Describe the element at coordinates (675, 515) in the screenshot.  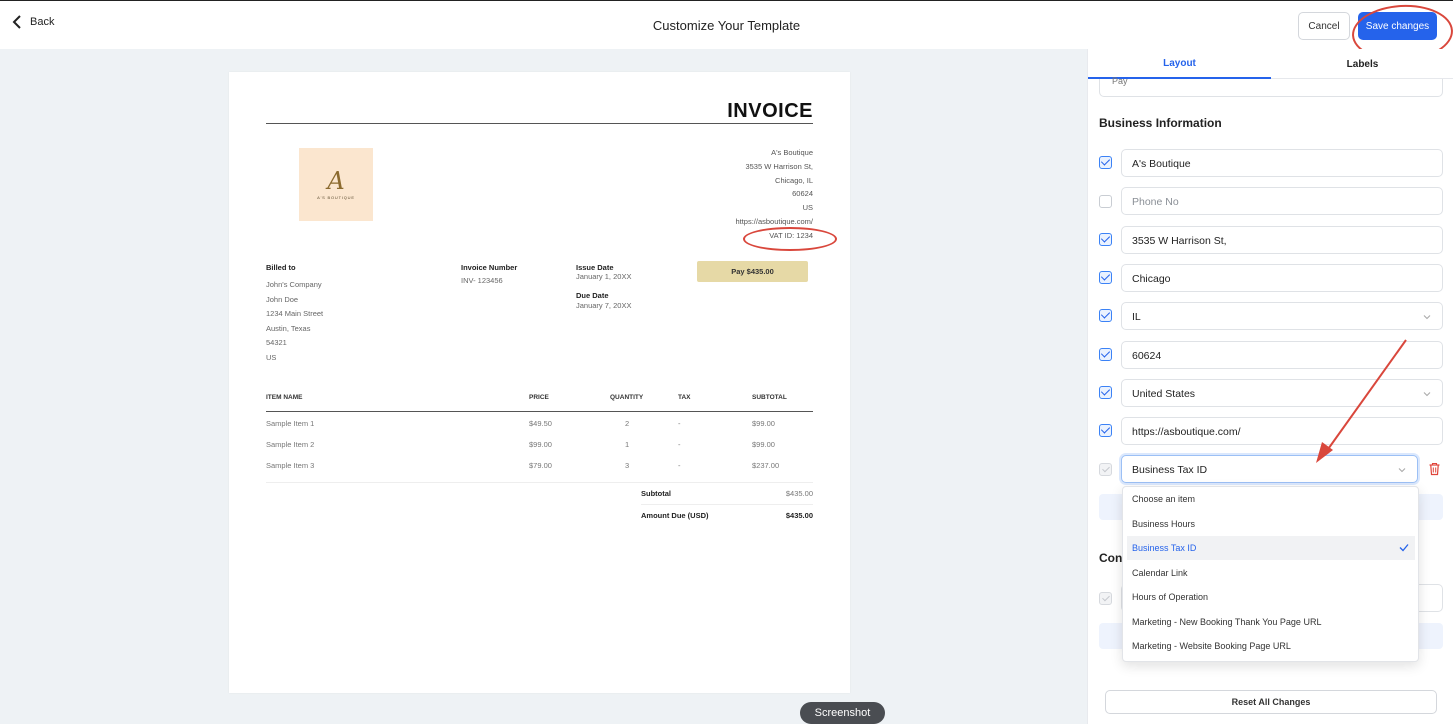
I see `amount-due-label: Amount Due (USD)` at that location.